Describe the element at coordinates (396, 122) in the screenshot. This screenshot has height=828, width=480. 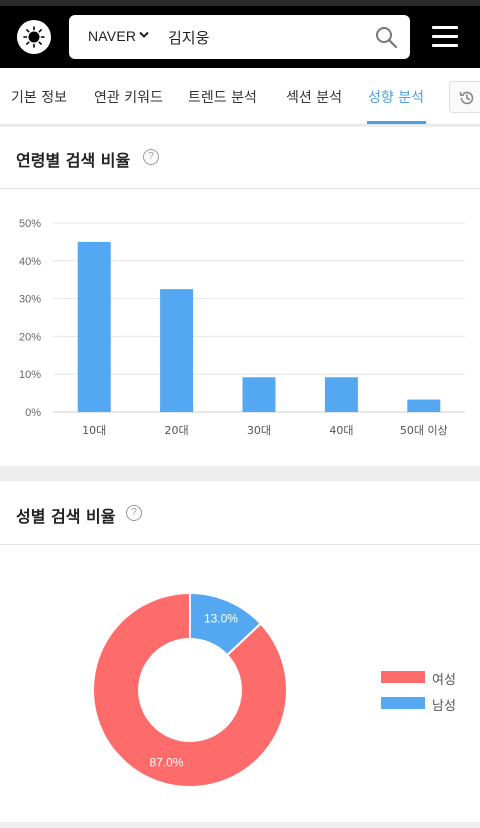
I see `active-tab-indicator` at that location.